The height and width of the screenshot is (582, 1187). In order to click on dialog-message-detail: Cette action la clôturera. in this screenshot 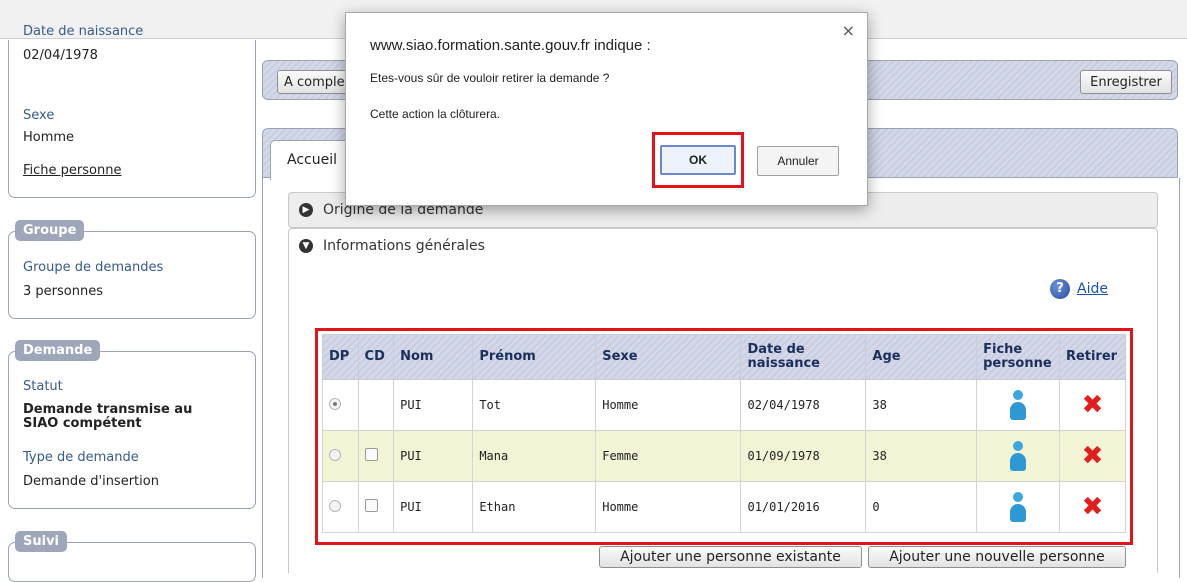, I will do `click(435, 114)`.